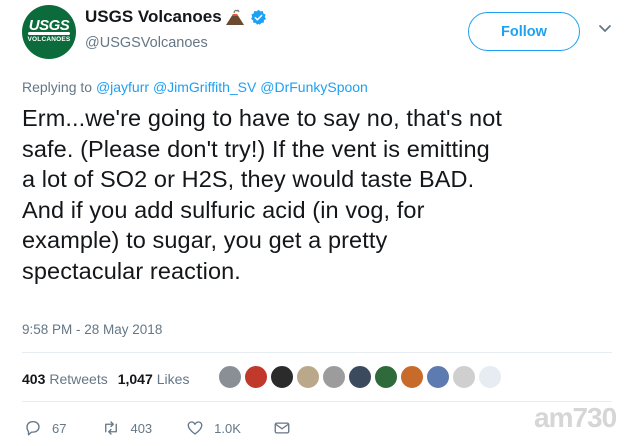 The height and width of the screenshot is (446, 634). I want to click on retweet-button: 403, so click(127, 428).